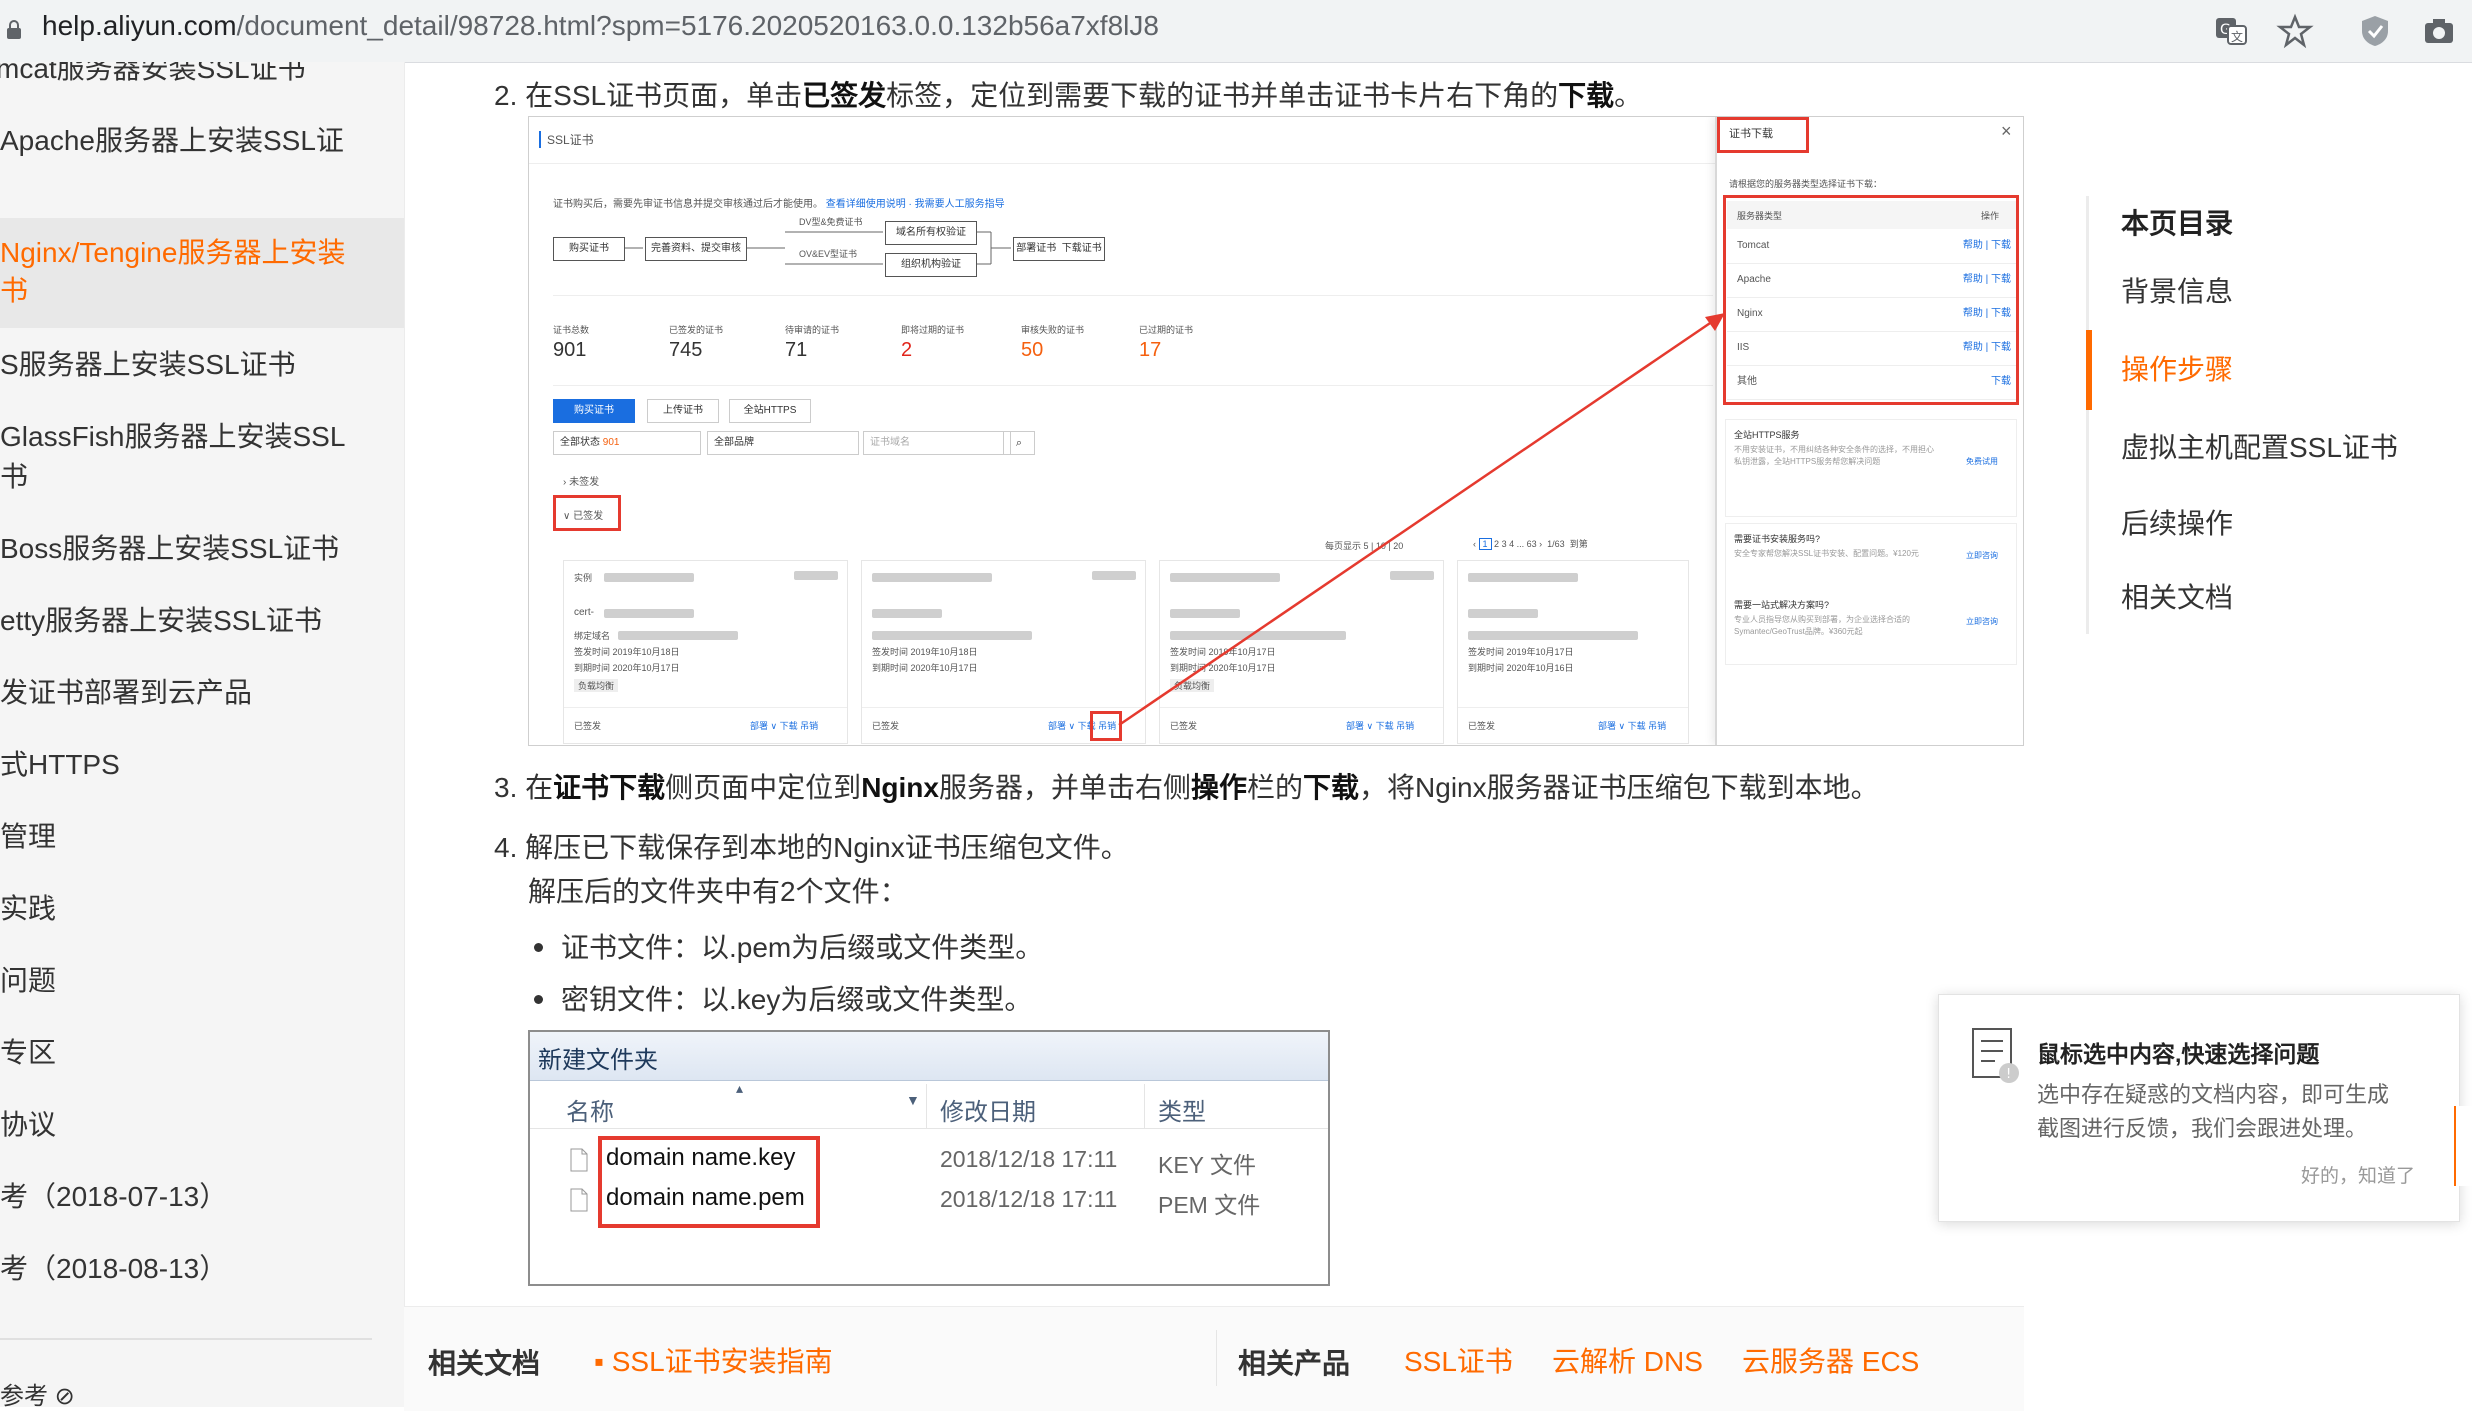  What do you see at coordinates (2237, 36) in the screenshot?
I see `svg-text: 文` at bounding box center [2237, 36].